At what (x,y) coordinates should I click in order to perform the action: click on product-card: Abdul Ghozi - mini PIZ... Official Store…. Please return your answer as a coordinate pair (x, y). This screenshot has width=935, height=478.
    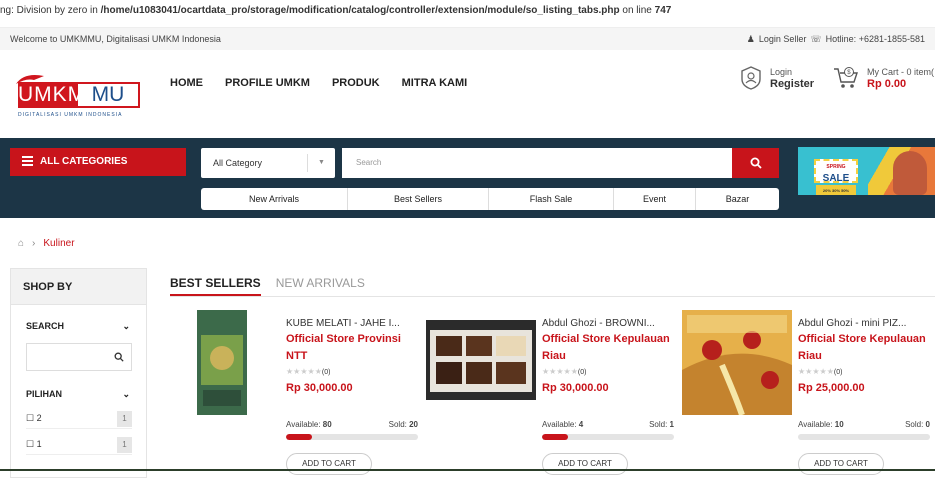
    Looking at the image, I should click on (807, 392).